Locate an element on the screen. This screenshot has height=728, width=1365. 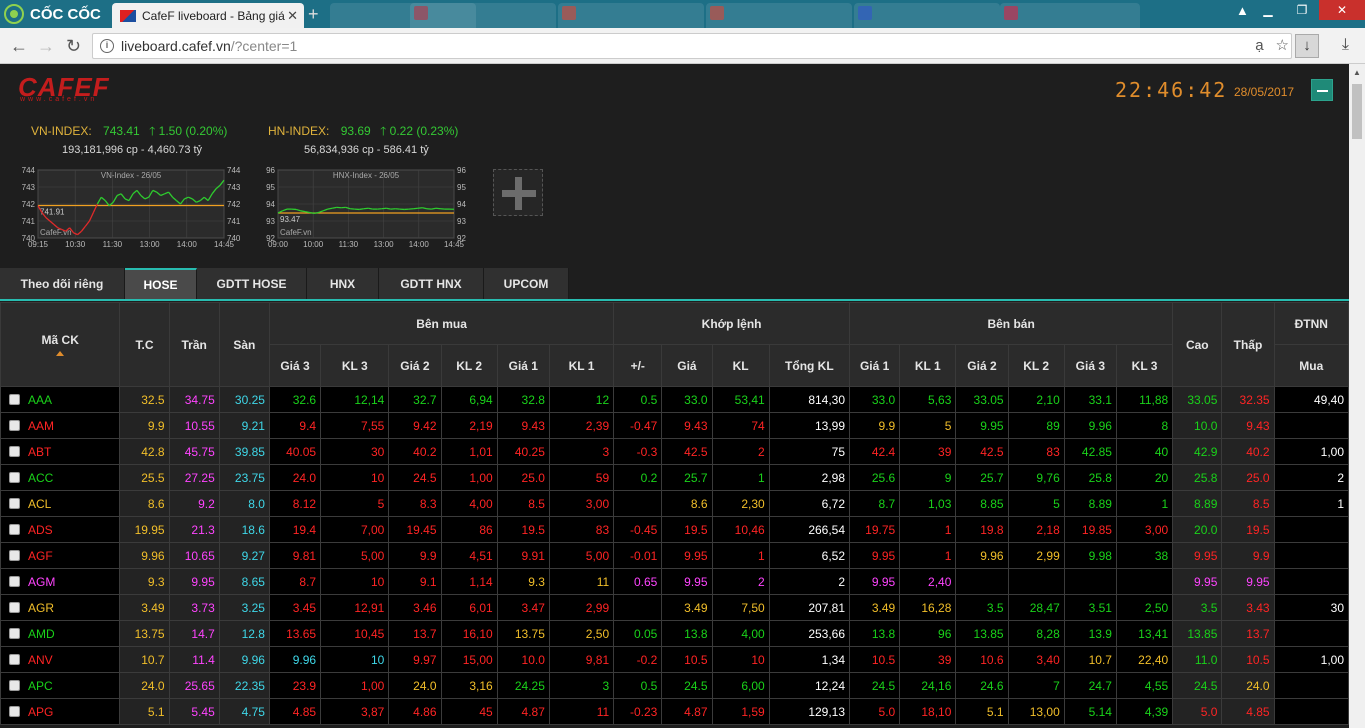
cell-4: 9.91 is located at coordinates (523, 555).